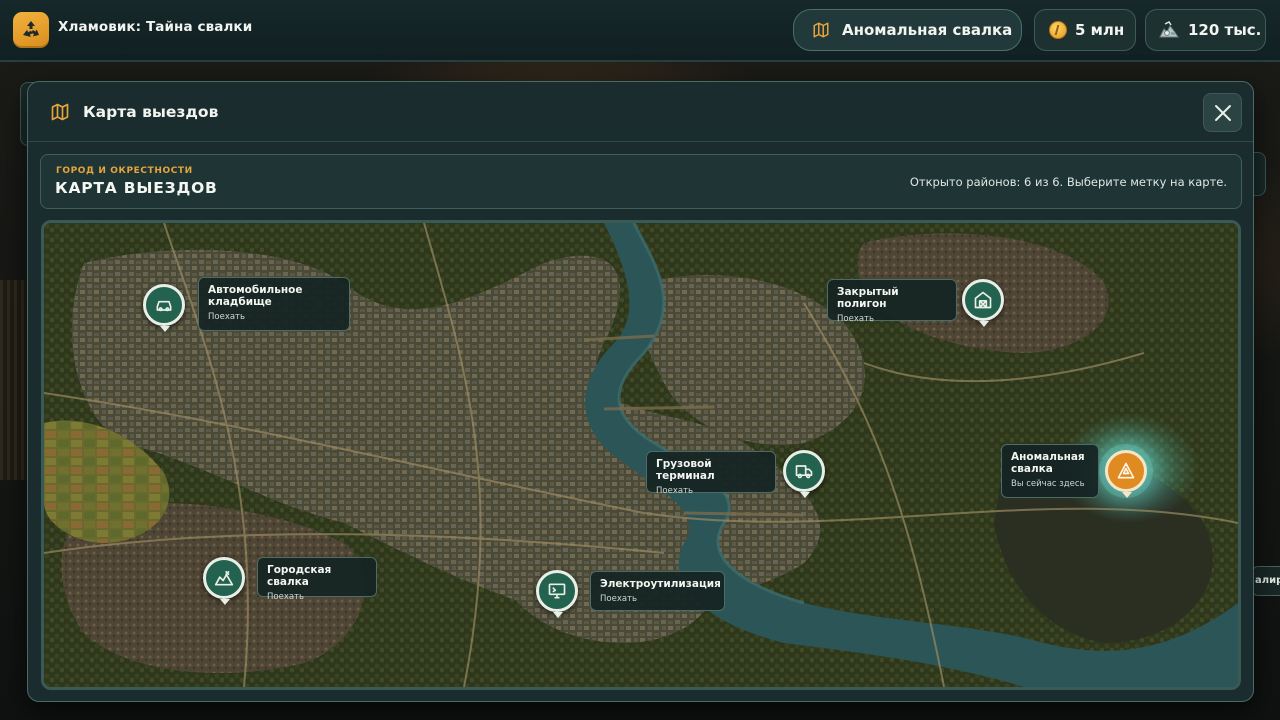 The width and height of the screenshot is (1280, 720). Describe the element at coordinates (657, 591) in the screenshot. I see `location-e-recycling: Электроутилизация Поехать` at that location.